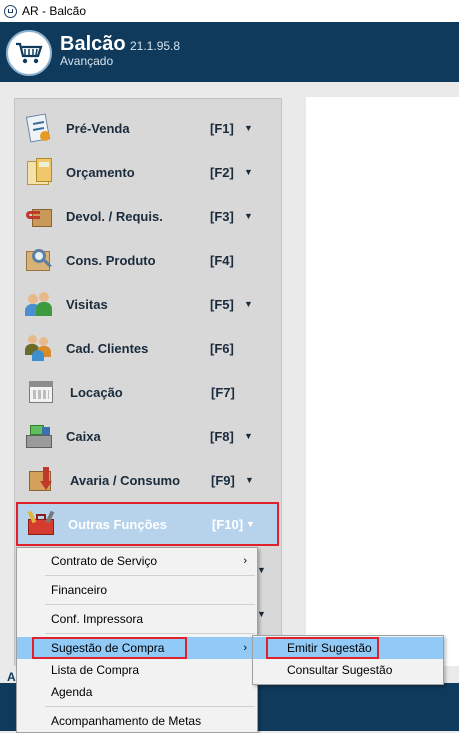 The width and height of the screenshot is (459, 733). I want to click on menu-item-caixa: Caixa [F8] ▼, so click(148, 436).